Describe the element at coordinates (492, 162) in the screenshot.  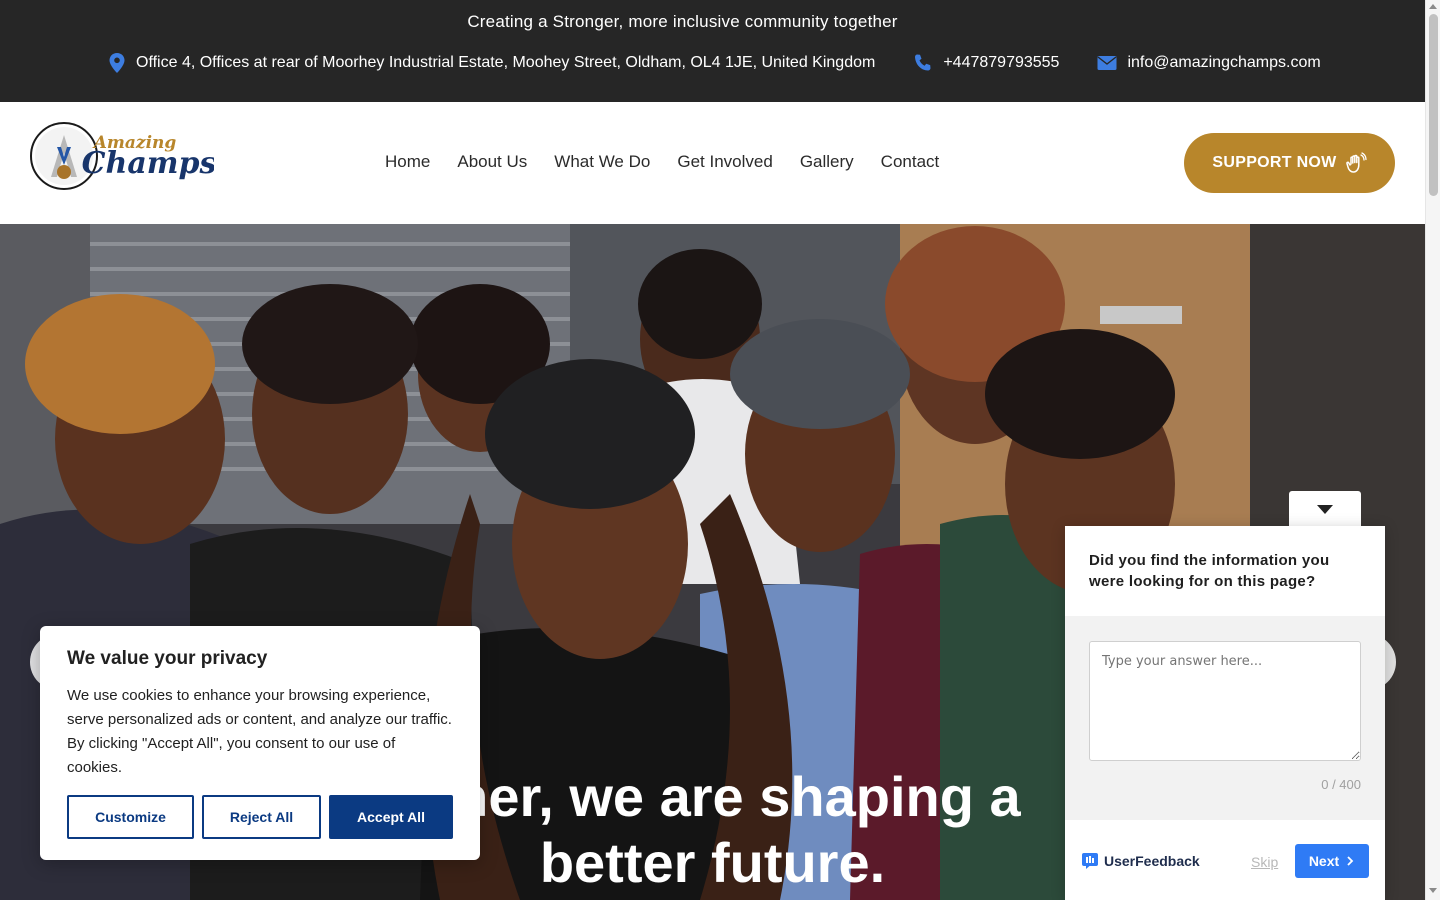
I see `nav-about-us: About Us` at that location.